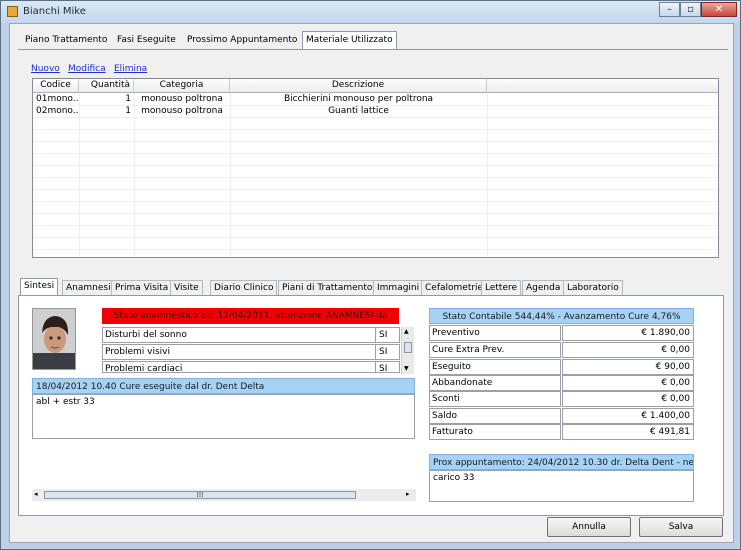 The height and width of the screenshot is (550, 741). What do you see at coordinates (681, 527) in the screenshot?
I see `salva-button: Salva` at bounding box center [681, 527].